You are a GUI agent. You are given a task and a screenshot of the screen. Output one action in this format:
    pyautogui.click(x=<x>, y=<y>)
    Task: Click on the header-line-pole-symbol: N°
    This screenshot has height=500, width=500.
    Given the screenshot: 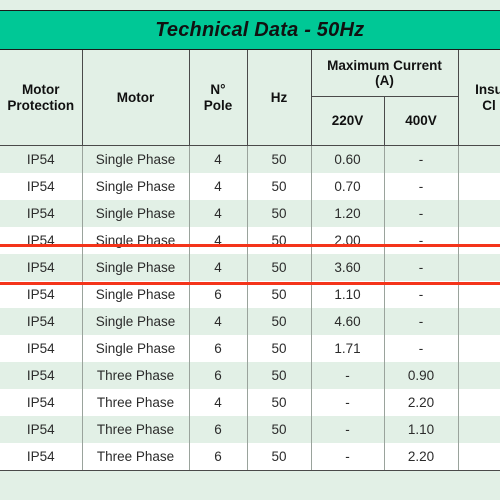 What is the action you would take?
    pyautogui.click(x=218, y=90)
    